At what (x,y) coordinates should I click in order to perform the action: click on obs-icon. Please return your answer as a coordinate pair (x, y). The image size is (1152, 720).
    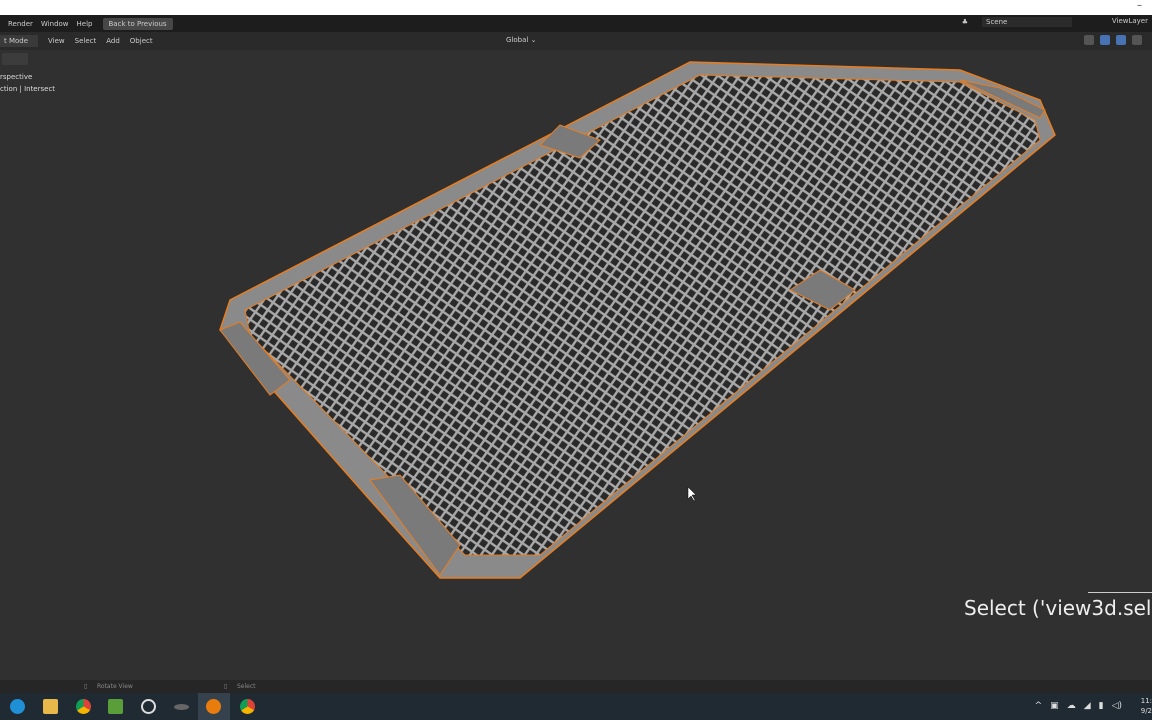
    Looking at the image, I should click on (148, 706).